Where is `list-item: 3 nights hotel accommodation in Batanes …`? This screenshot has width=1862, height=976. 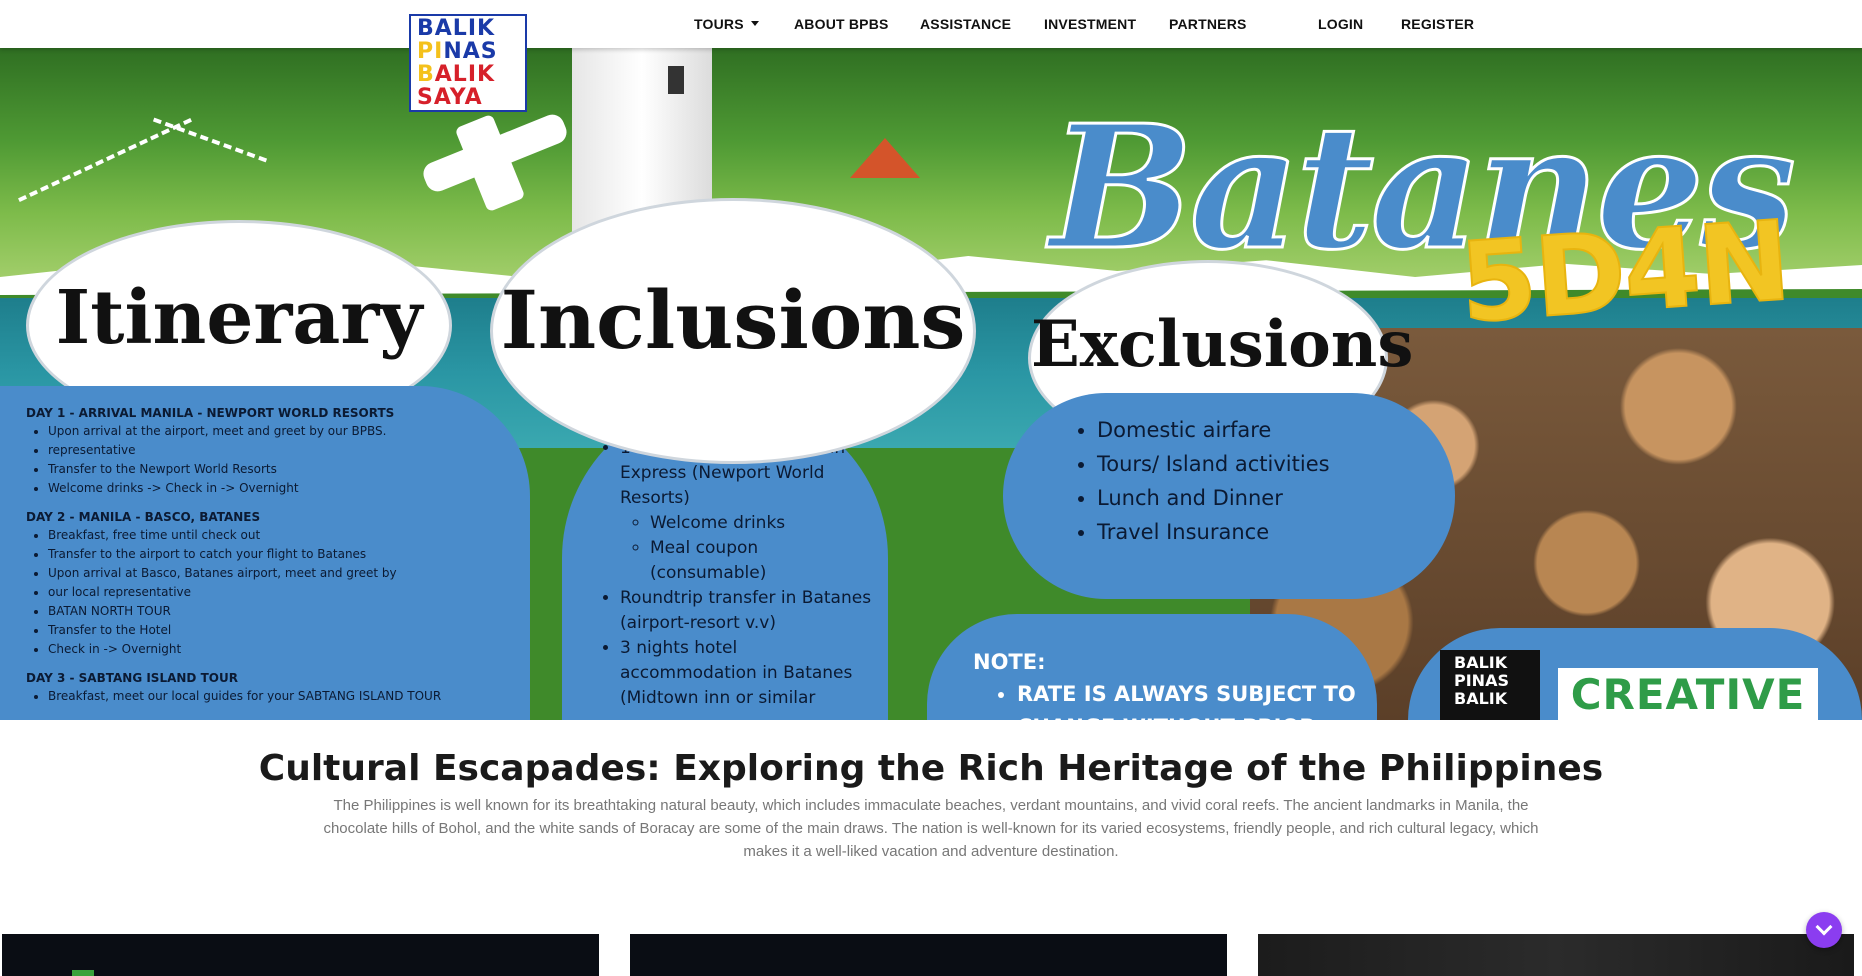
list-item: 3 nights hotel accommodation in Batanes … is located at coordinates (746, 673).